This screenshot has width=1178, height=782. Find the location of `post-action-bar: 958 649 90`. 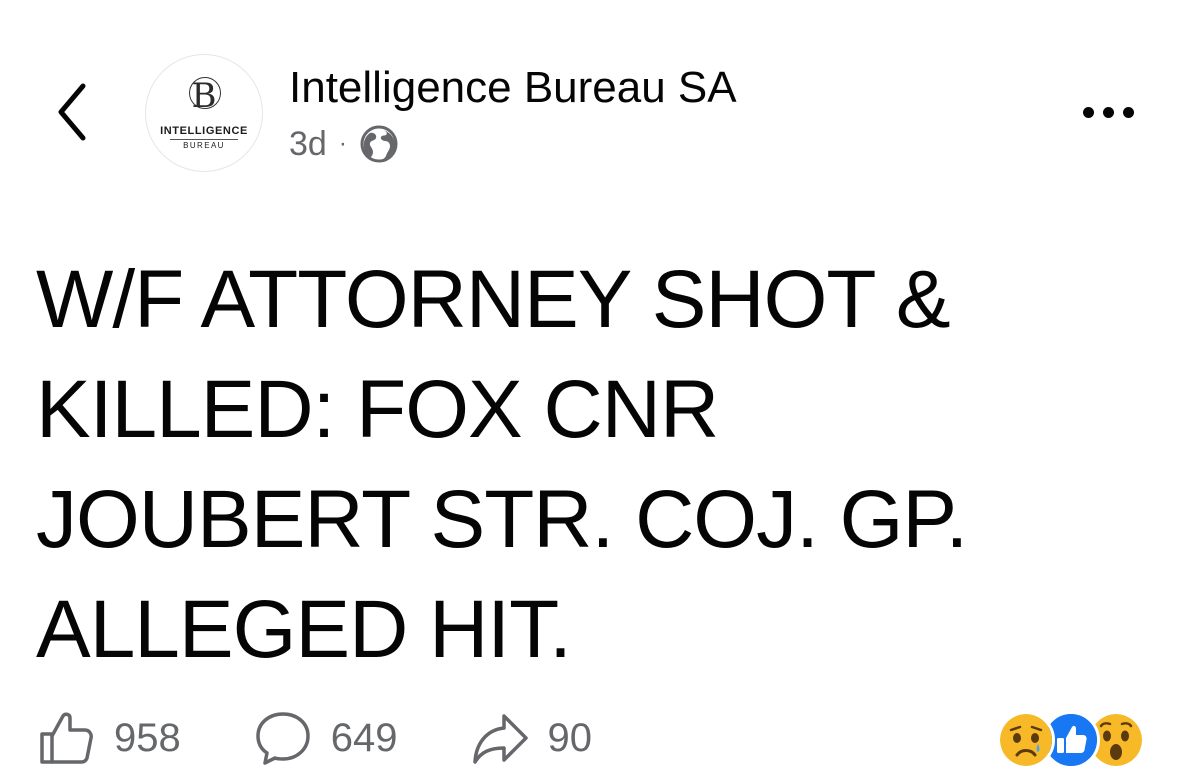

post-action-bar: 958 649 90 is located at coordinates (350, 738).